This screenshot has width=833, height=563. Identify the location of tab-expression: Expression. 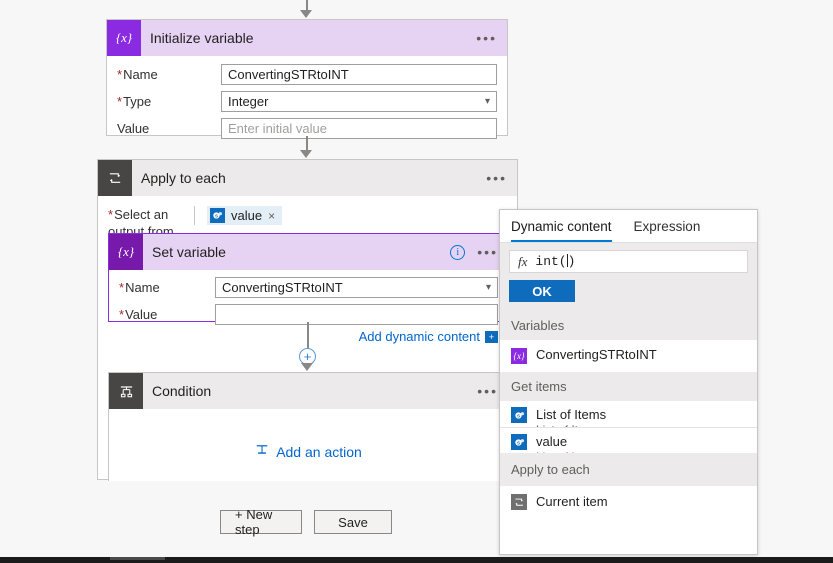
(667, 230).